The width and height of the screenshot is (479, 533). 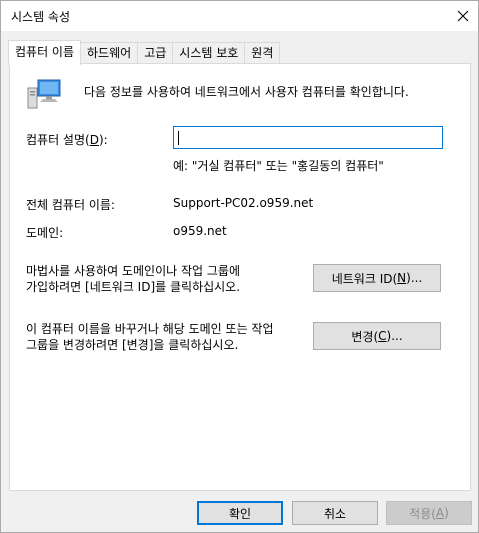 I want to click on computer-description-input, so click(x=308, y=137).